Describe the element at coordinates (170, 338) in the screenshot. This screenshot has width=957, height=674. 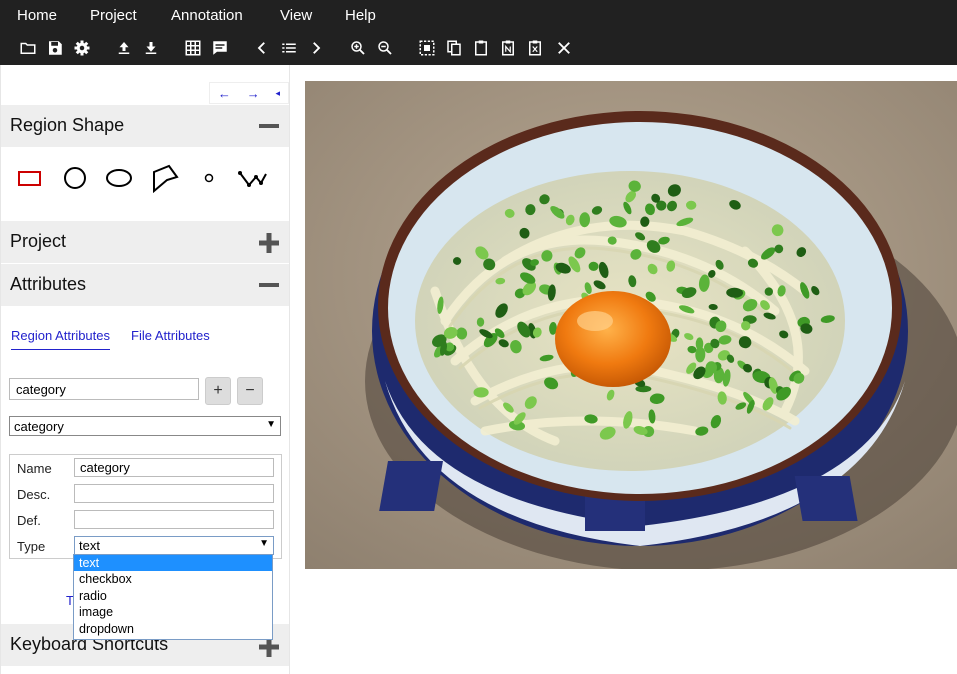
I see `tab-file-attributes: File Attributes` at that location.